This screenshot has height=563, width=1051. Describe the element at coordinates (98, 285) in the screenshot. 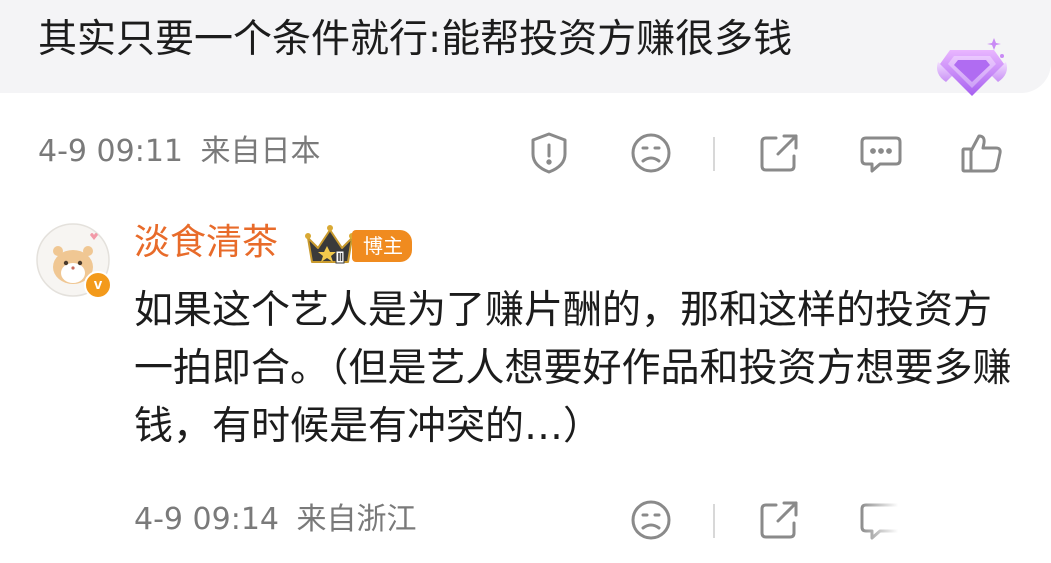

I see `verified-v-icon: v` at that location.